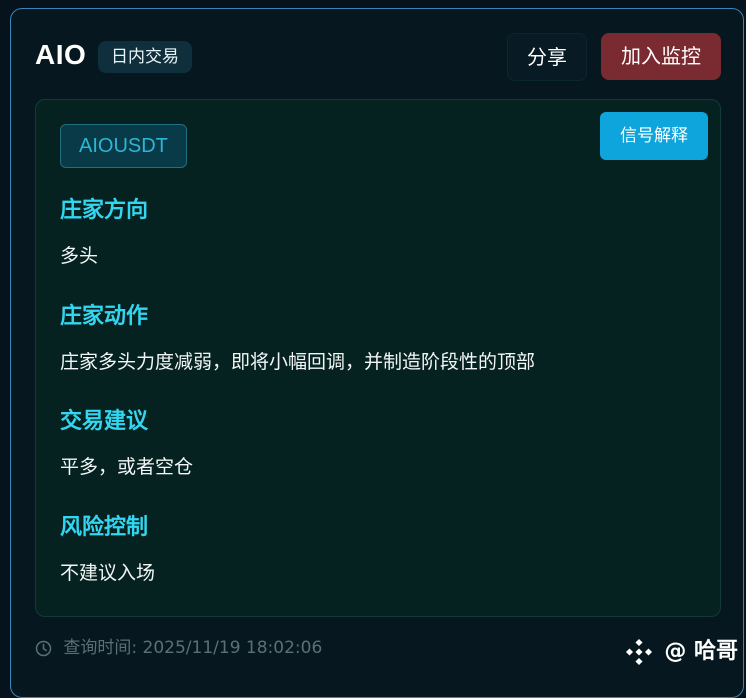  What do you see at coordinates (126, 444) in the screenshot?
I see `section-advice: 交易建议 平多，或者空仓` at bounding box center [126, 444].